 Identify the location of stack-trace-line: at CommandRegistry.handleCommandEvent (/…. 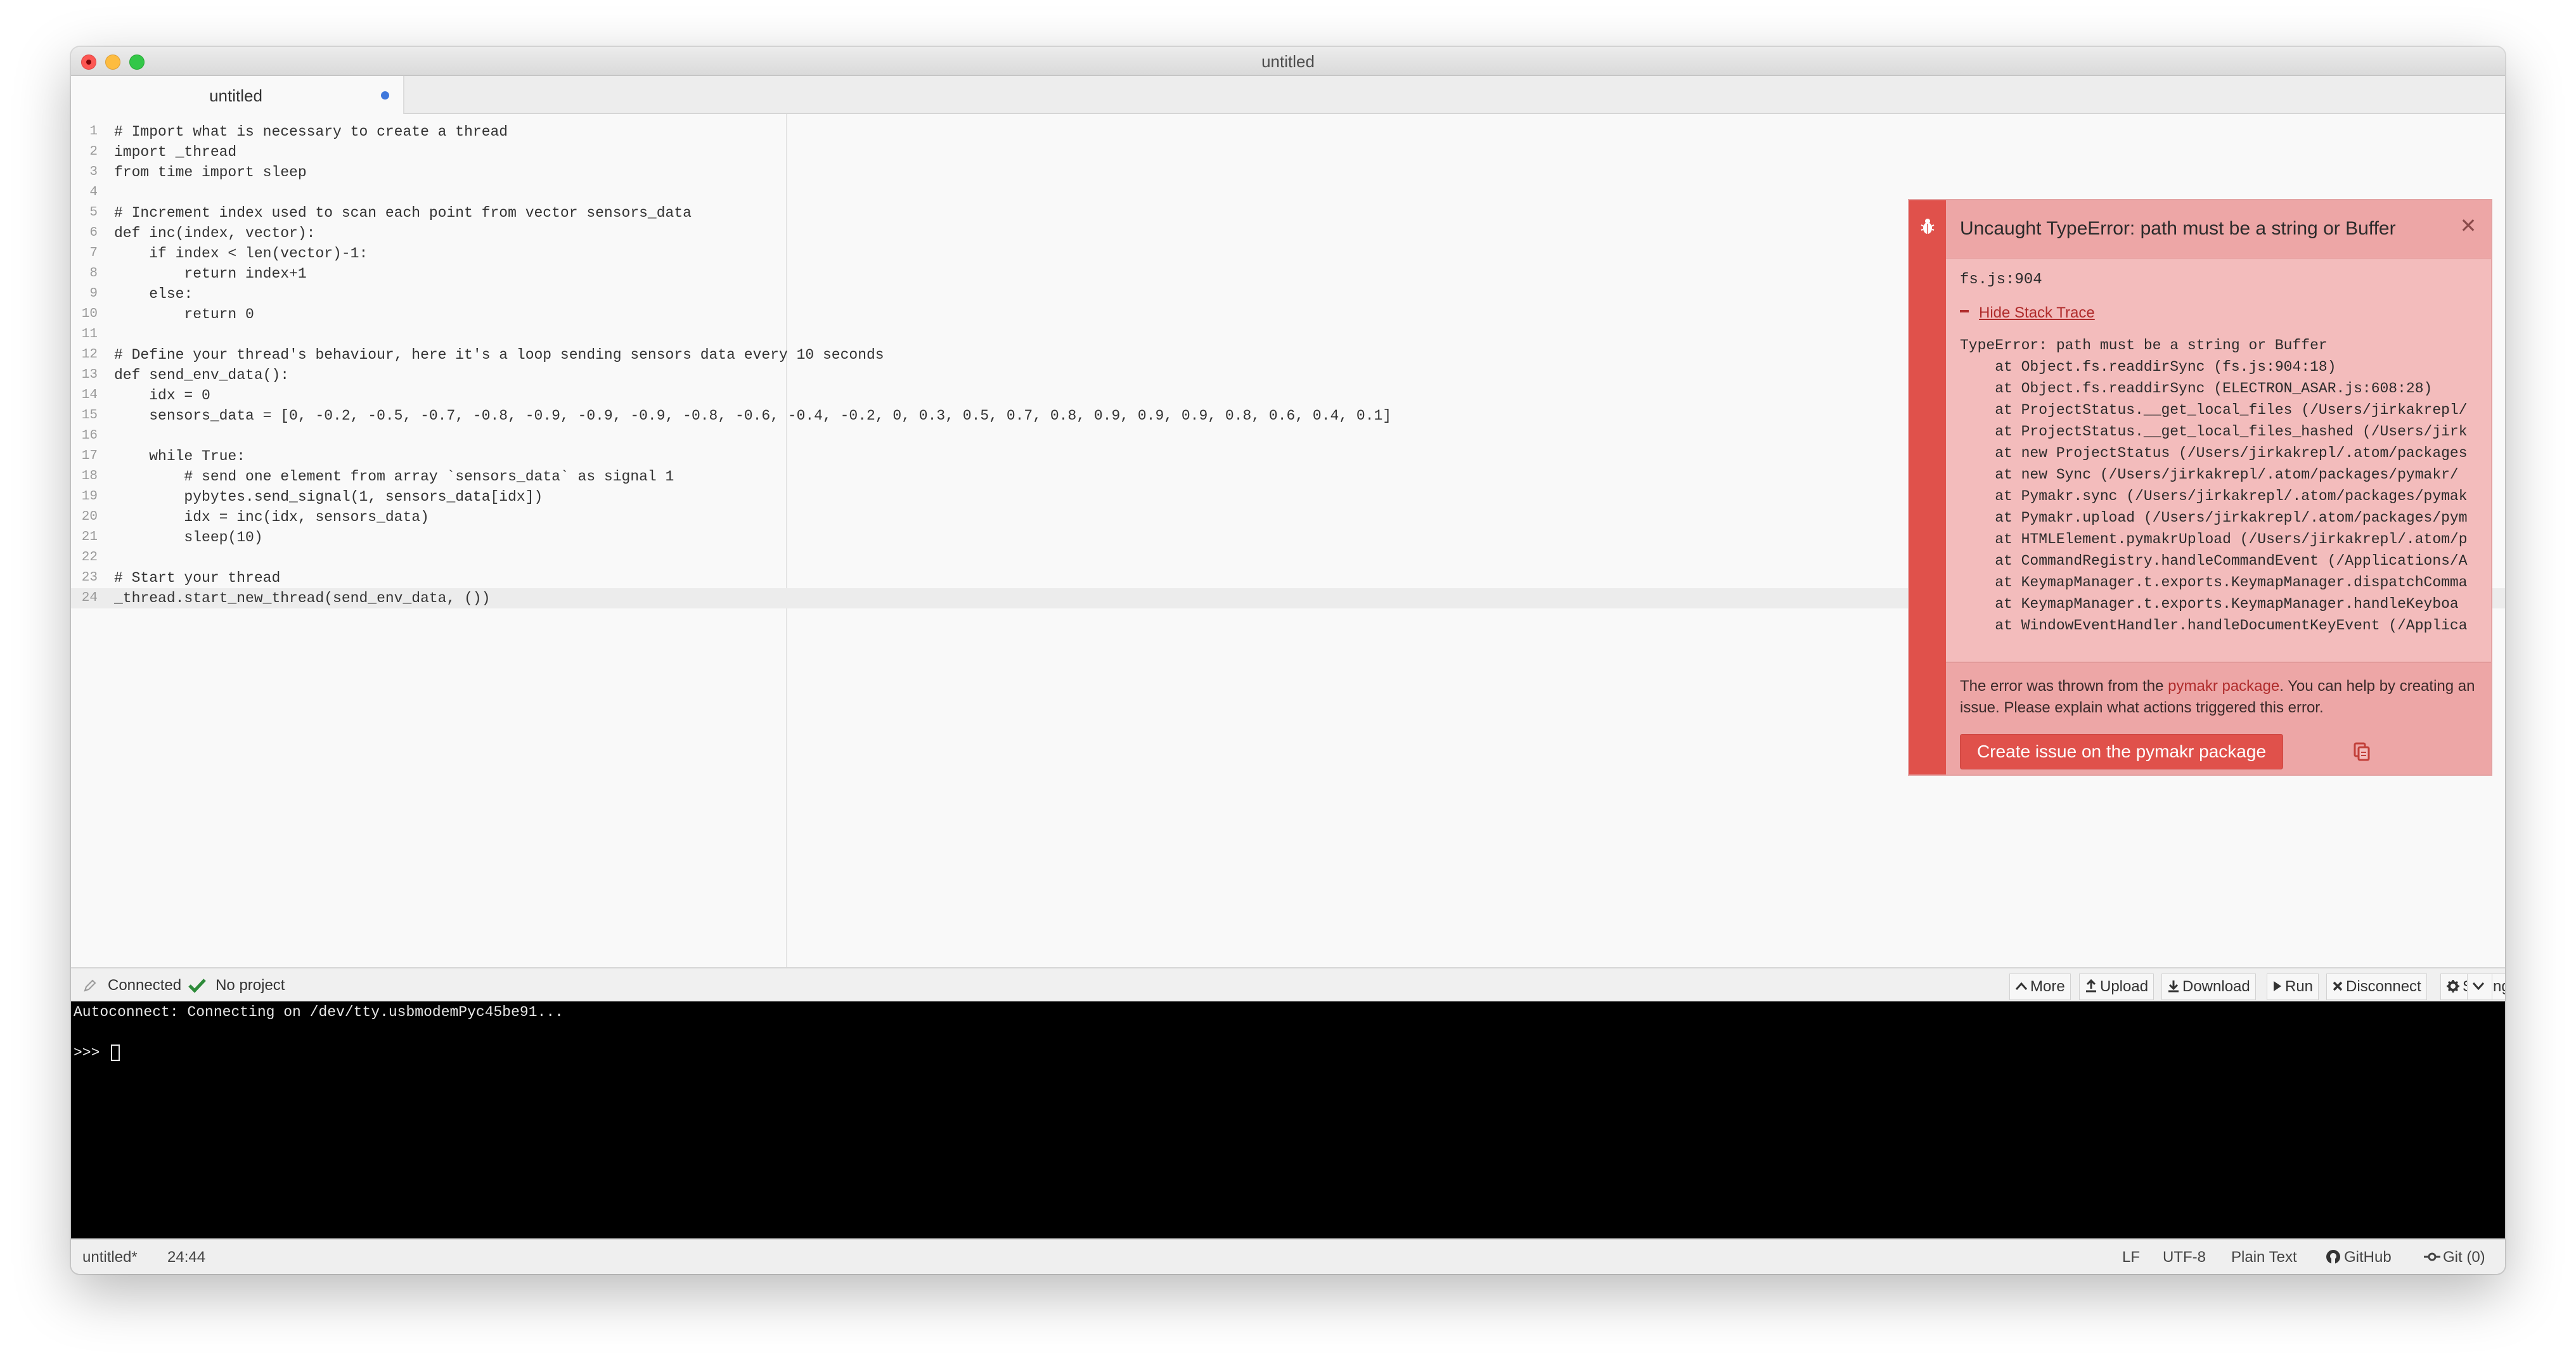
(2214, 561).